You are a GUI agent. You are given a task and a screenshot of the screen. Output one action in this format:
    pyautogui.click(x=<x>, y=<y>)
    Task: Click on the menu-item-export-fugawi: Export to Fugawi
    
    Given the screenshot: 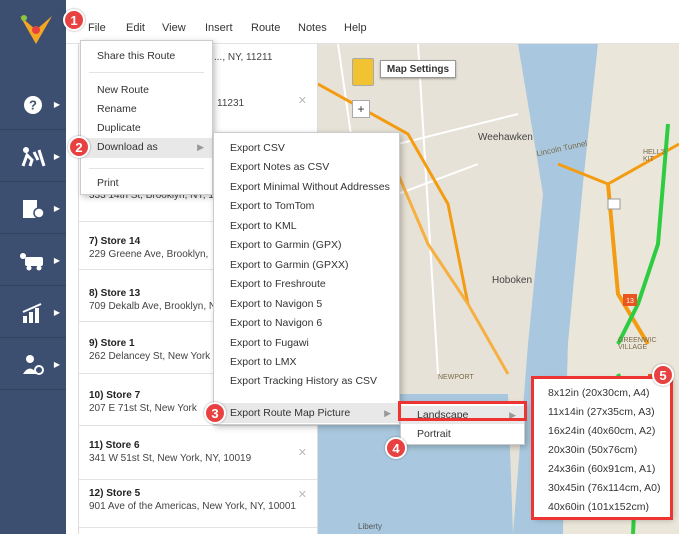 What is the action you would take?
    pyautogui.click(x=306, y=343)
    